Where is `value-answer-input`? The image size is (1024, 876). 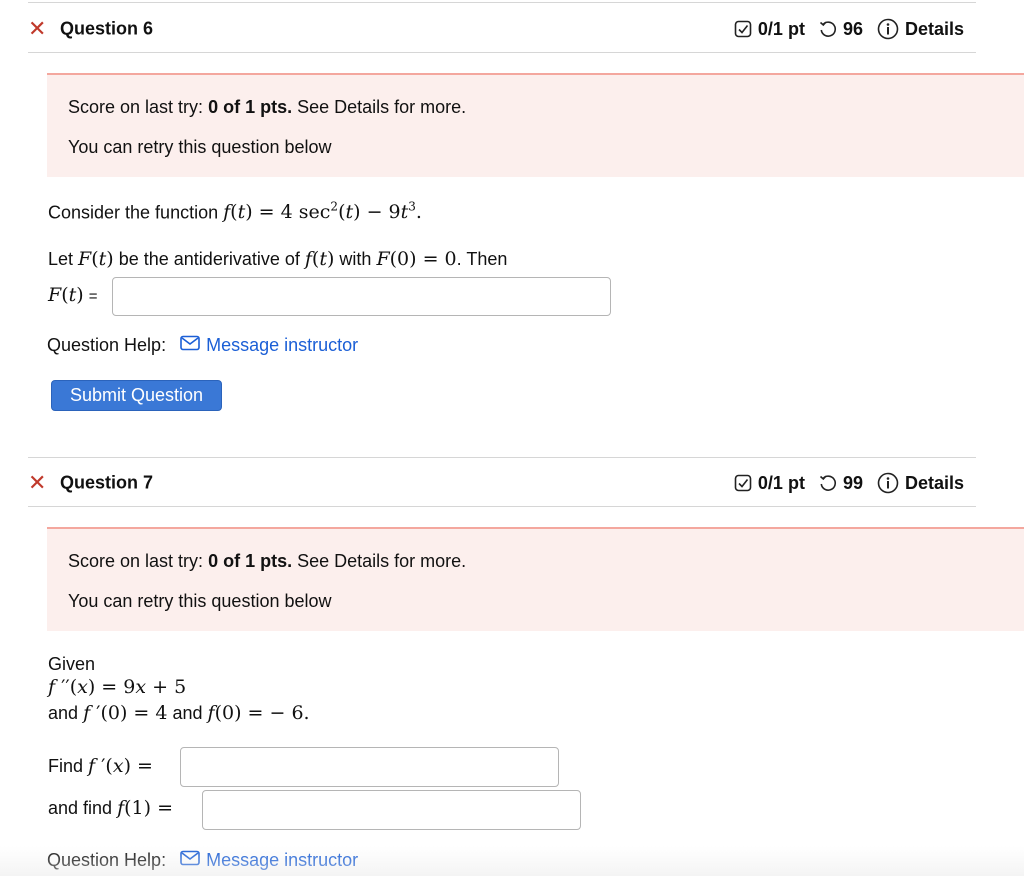 value-answer-input is located at coordinates (391, 810).